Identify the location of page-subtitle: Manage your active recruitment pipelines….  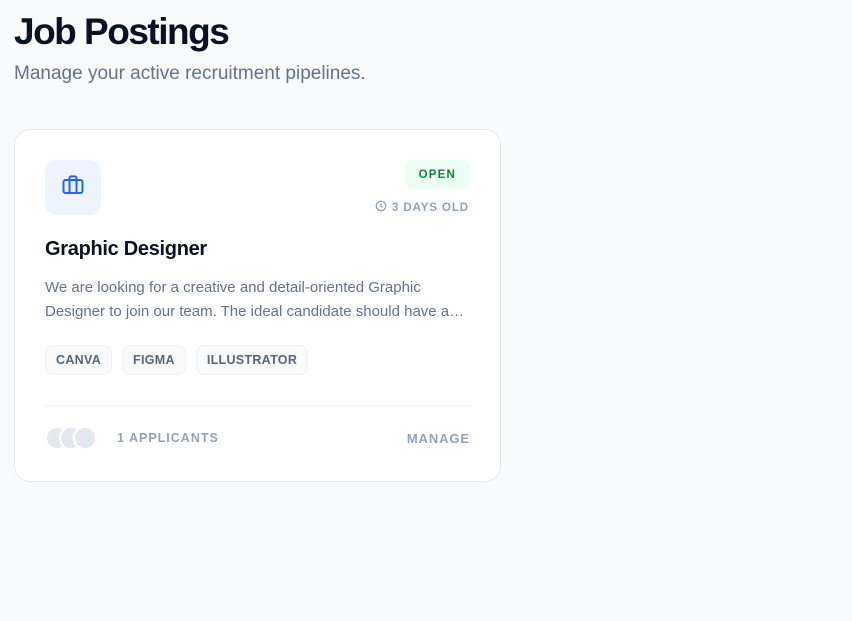
(190, 73).